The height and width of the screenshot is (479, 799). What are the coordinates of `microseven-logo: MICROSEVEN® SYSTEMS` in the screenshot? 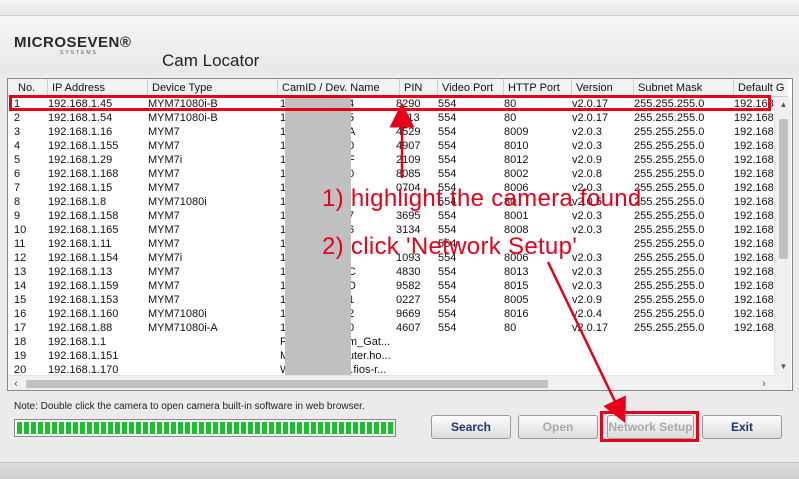 It's located at (72, 45).